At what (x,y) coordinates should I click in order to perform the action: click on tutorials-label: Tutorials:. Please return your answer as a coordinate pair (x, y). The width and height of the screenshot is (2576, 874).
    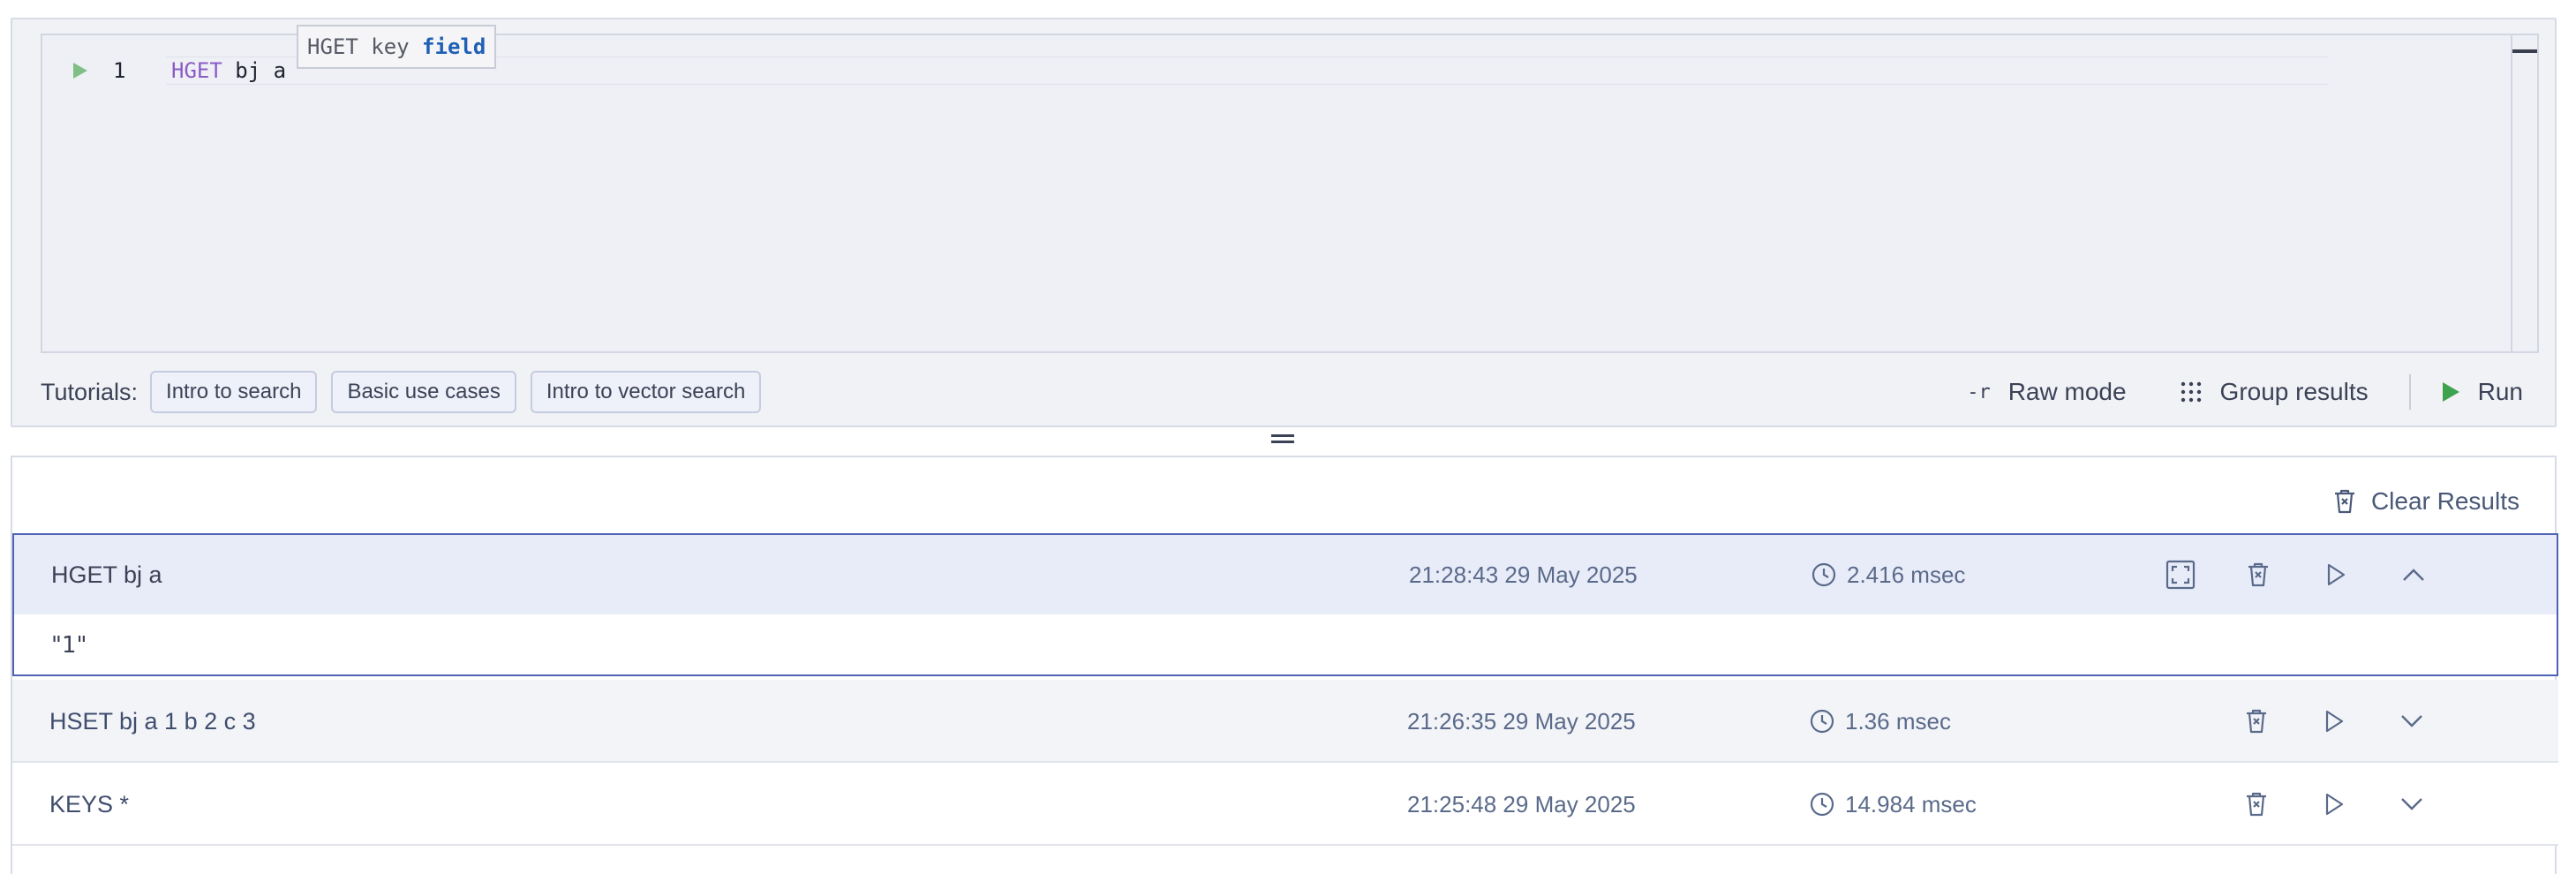
    Looking at the image, I should click on (90, 391).